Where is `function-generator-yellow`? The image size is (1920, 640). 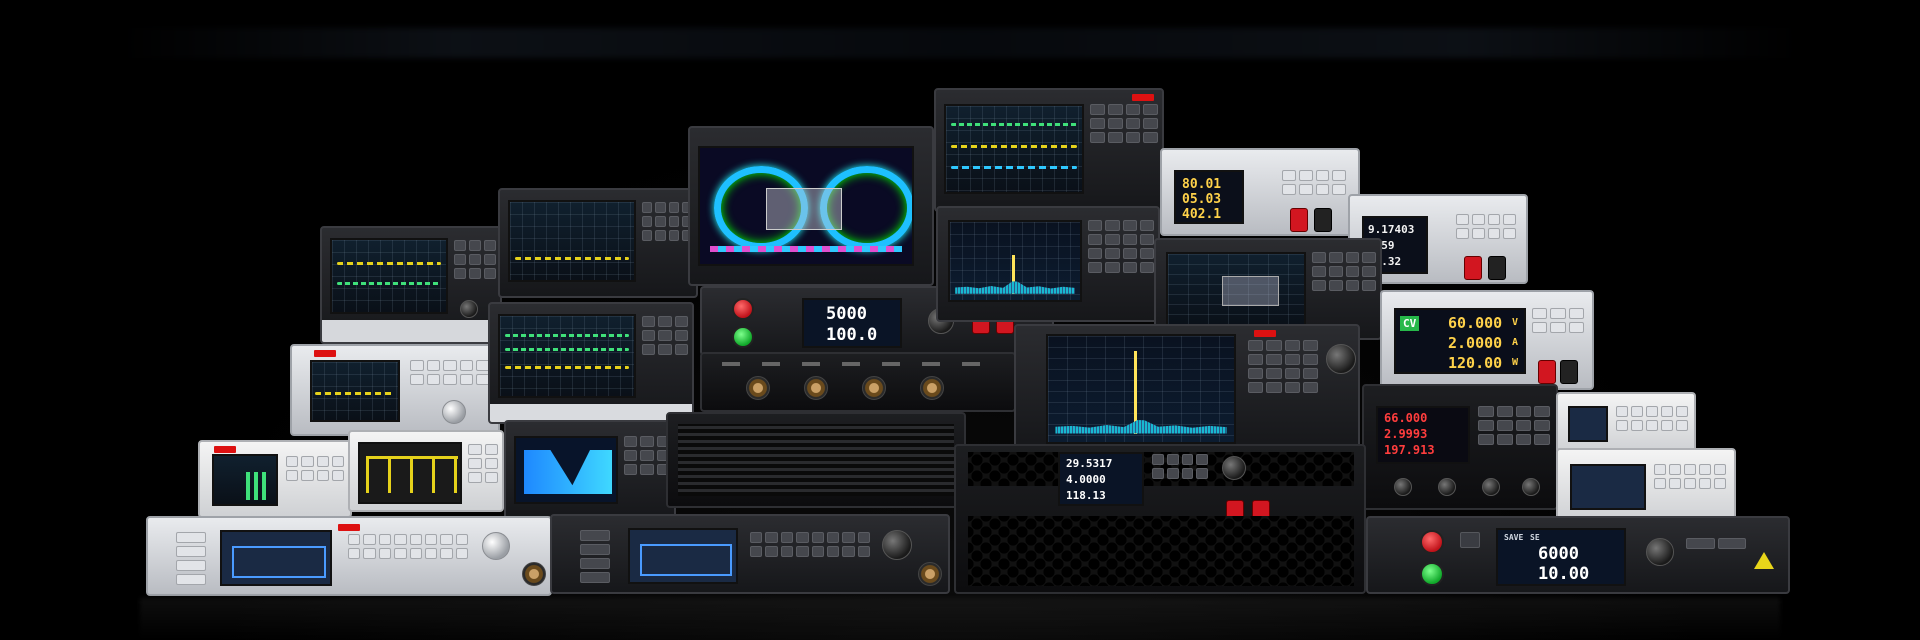
function-generator-yellow is located at coordinates (426, 471).